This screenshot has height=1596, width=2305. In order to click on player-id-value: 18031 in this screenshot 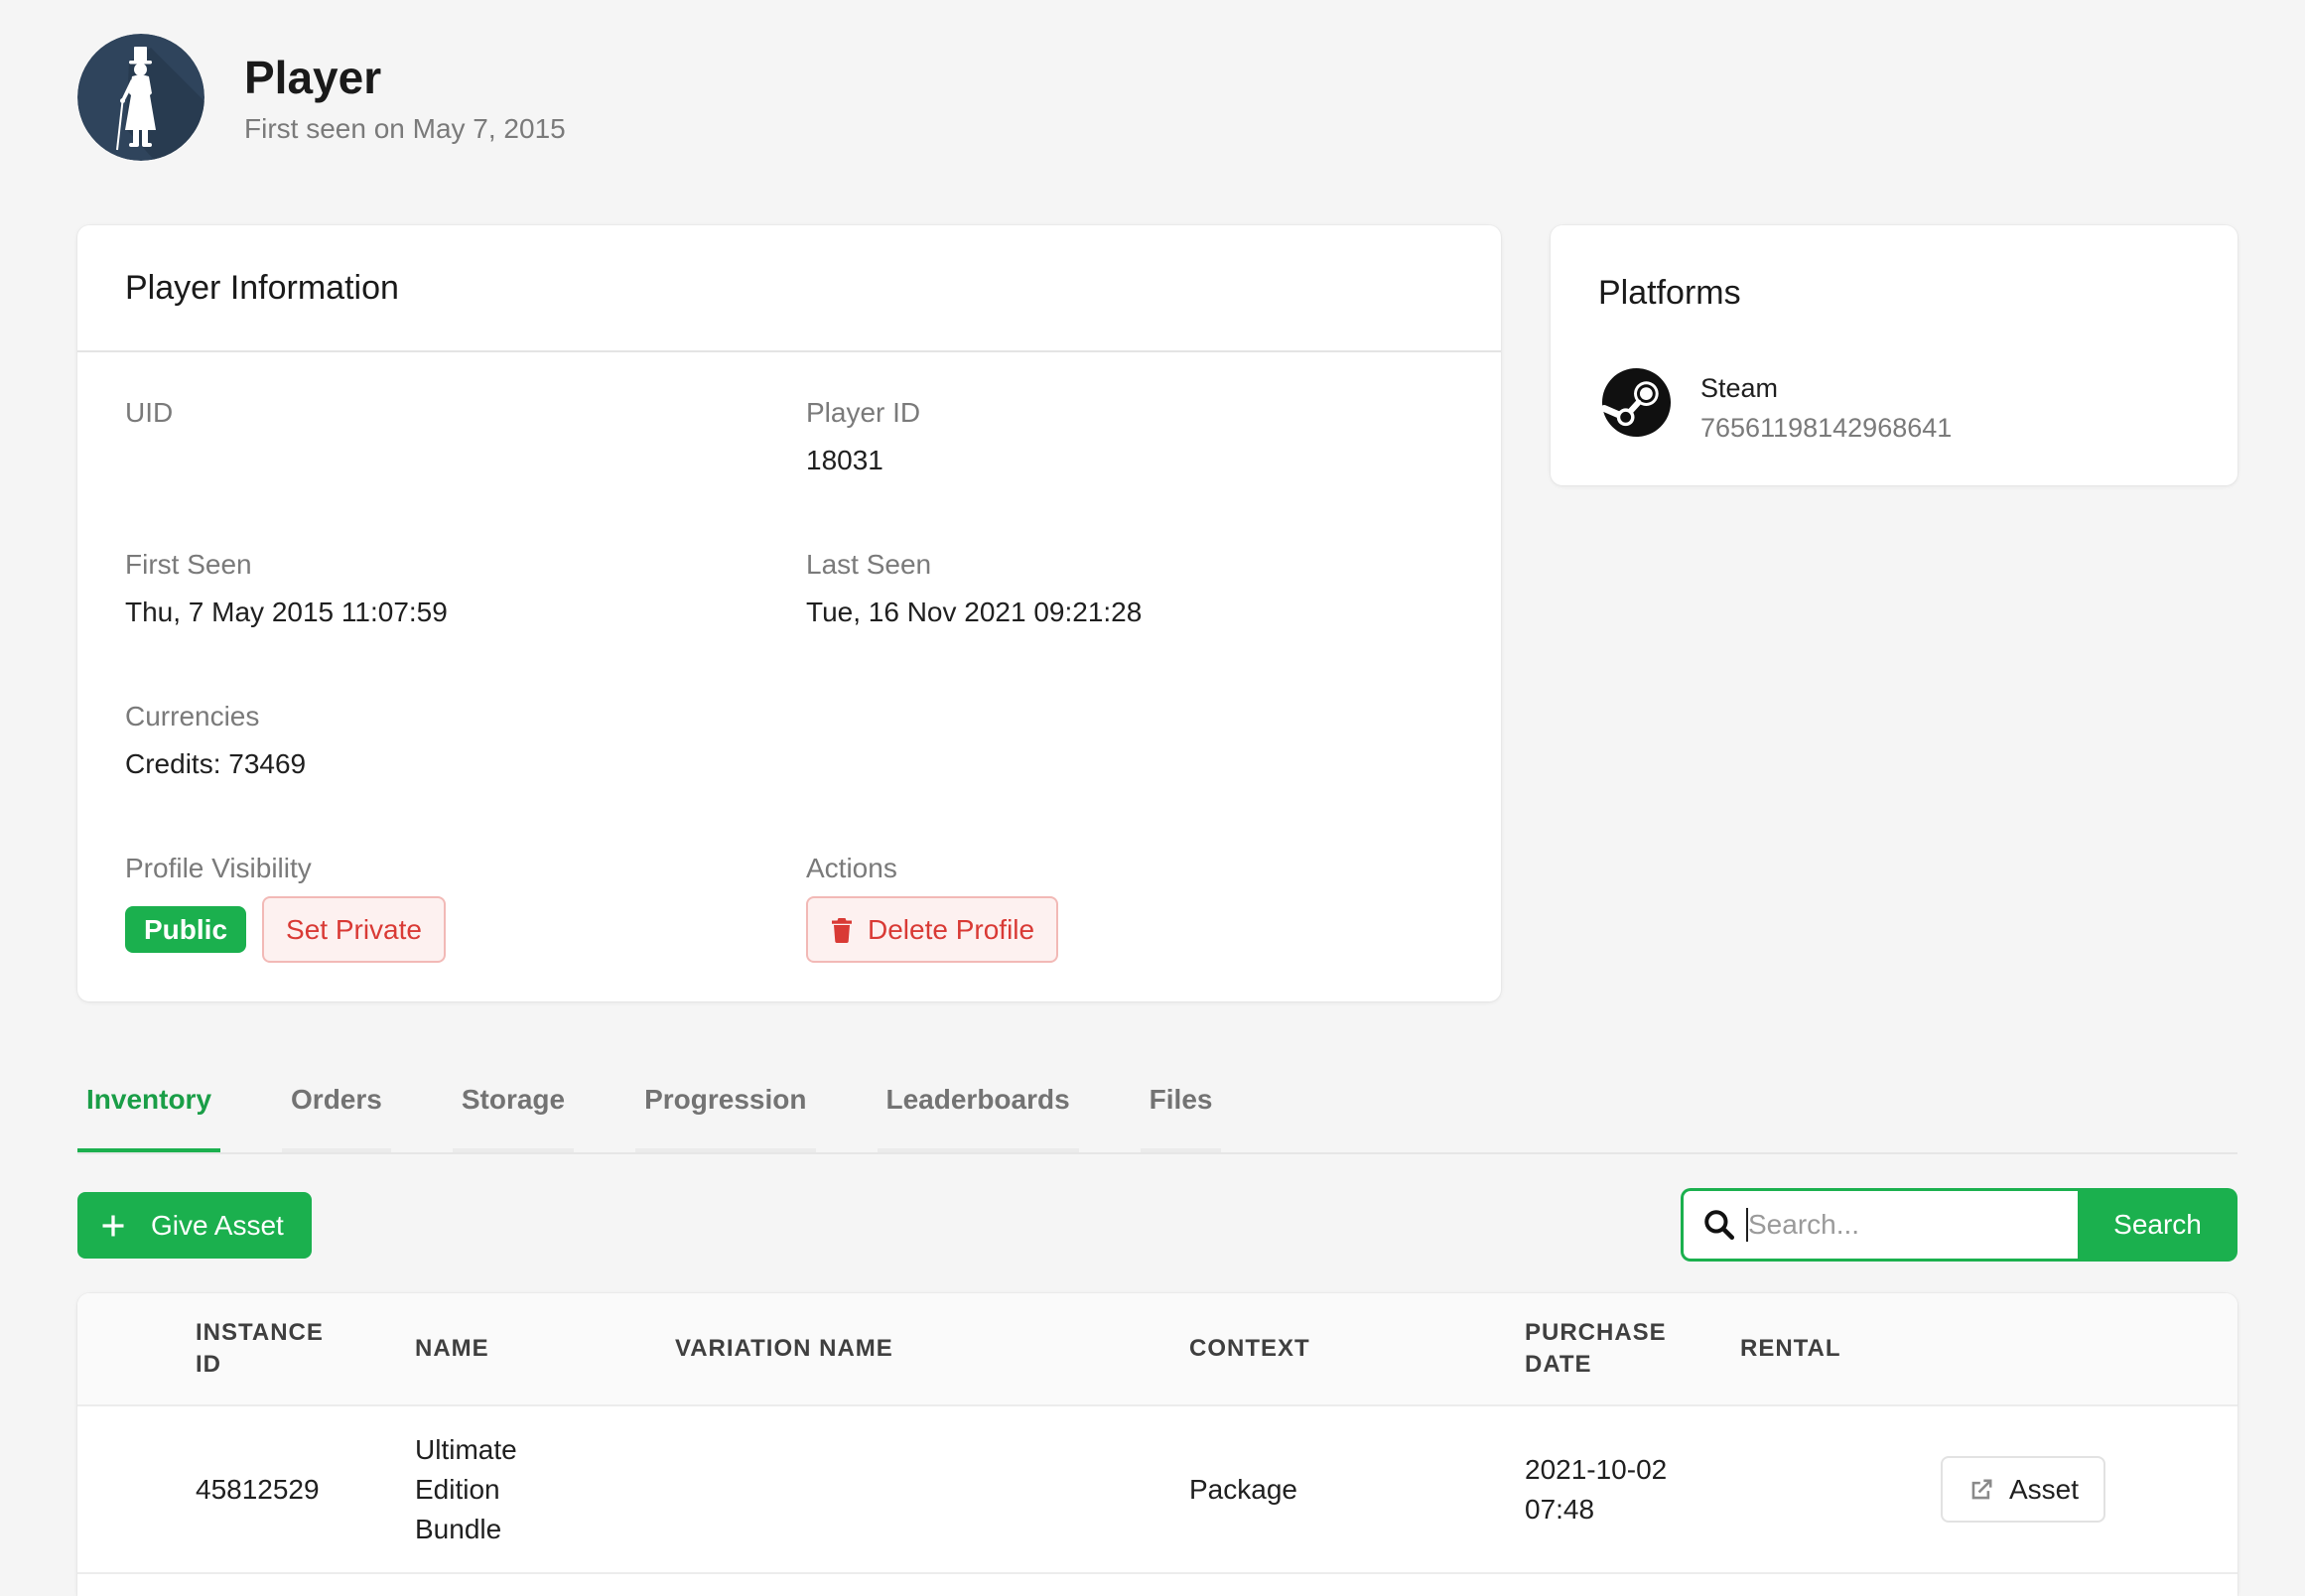, I will do `click(844, 460)`.